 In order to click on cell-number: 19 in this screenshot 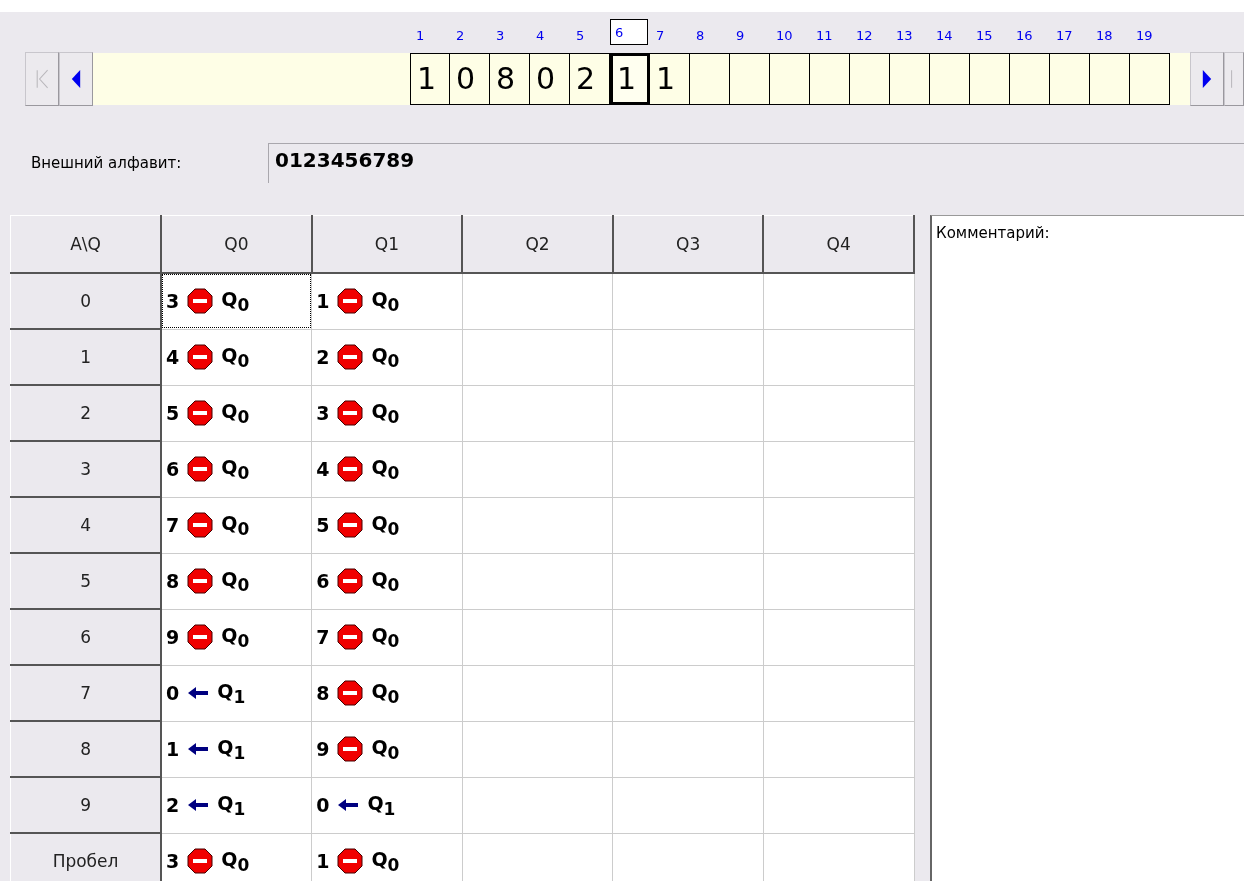, I will do `click(1144, 36)`.